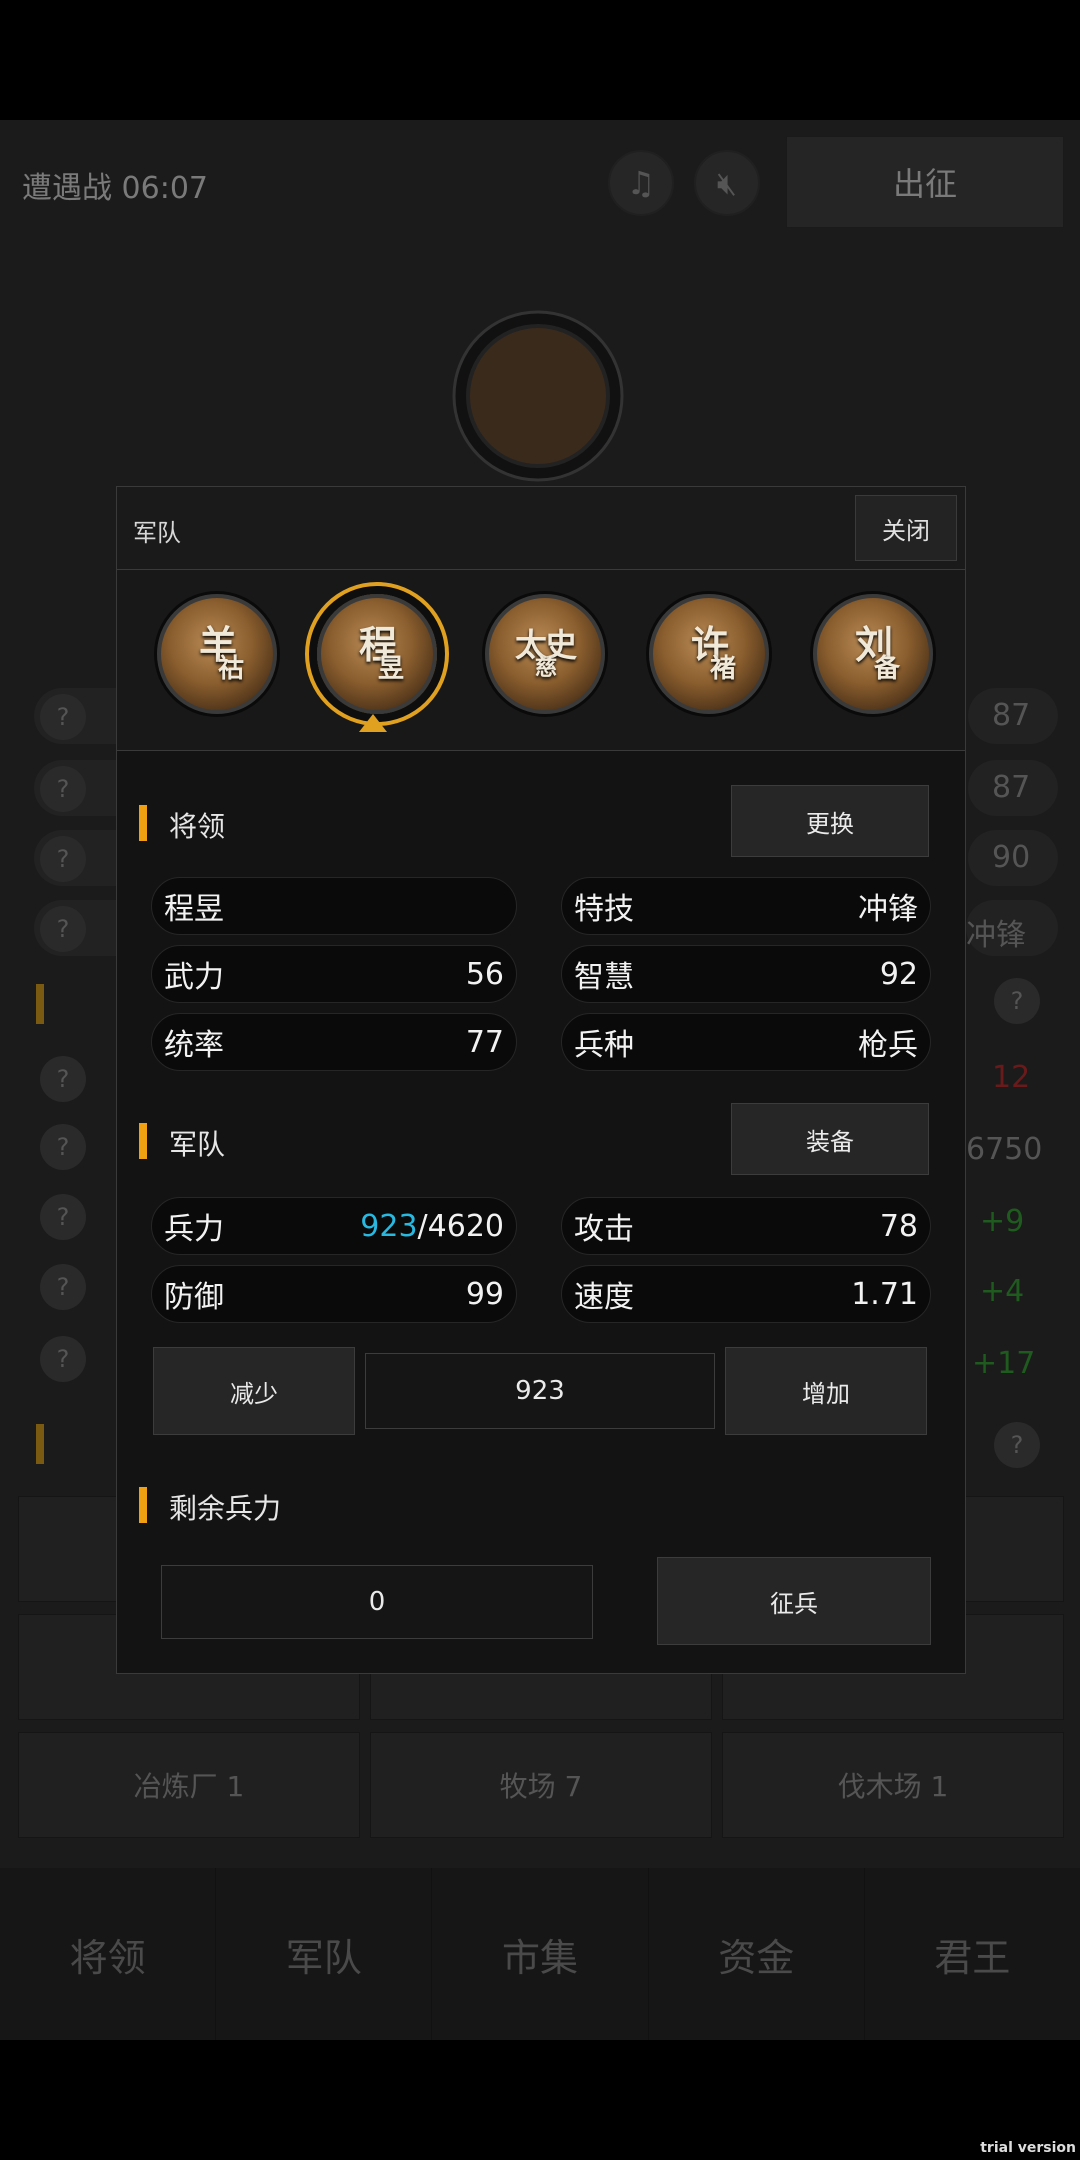 The width and height of the screenshot is (1080, 2160). Describe the element at coordinates (334, 906) in the screenshot. I see `general-name-field: 程昱` at that location.